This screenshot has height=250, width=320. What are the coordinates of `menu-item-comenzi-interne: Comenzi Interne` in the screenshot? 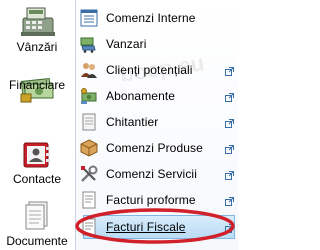 It's located at (156, 18).